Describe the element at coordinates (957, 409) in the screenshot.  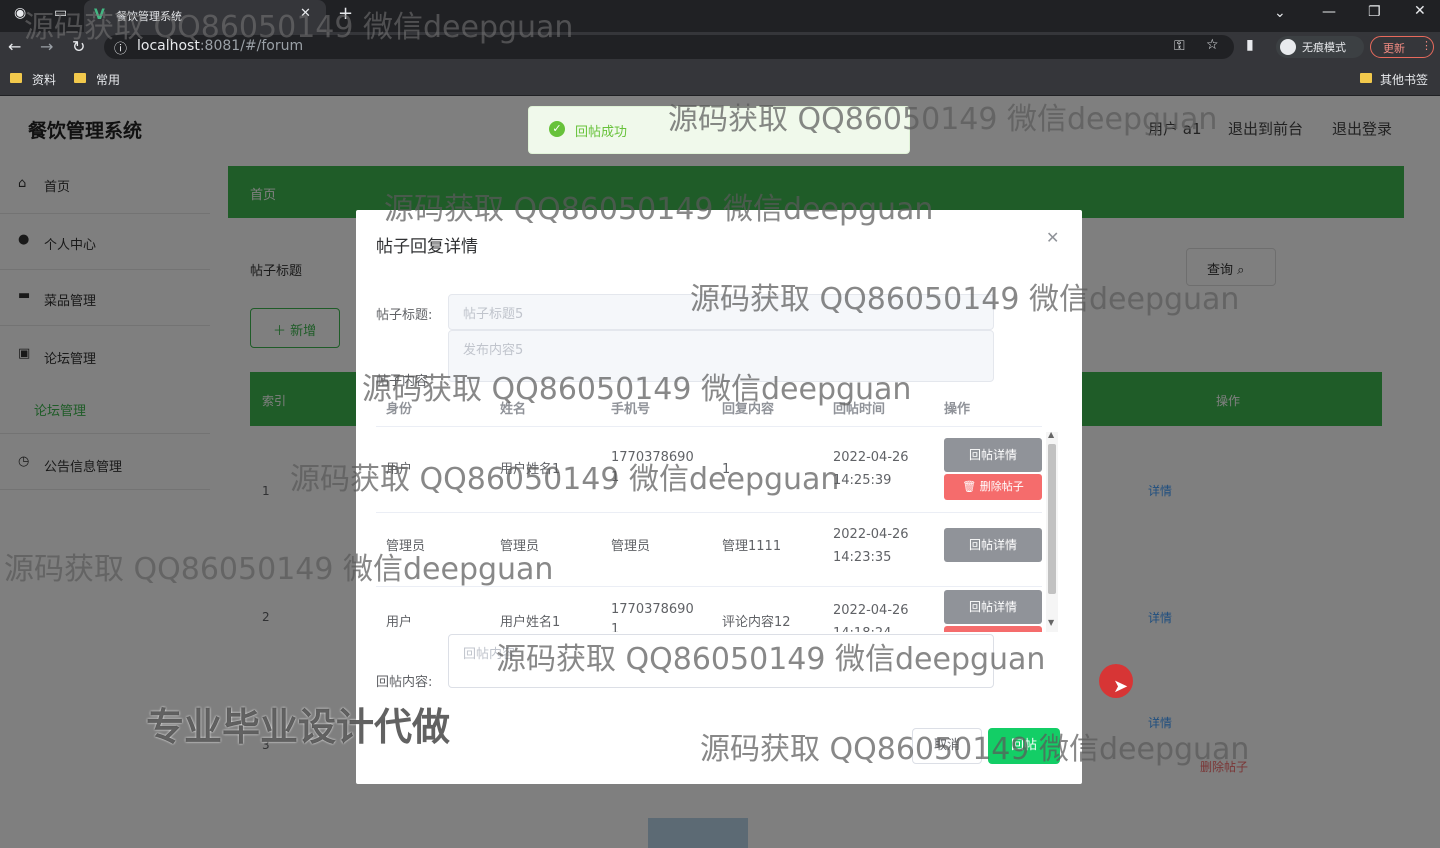
I see `col-ops: 操作` at that location.